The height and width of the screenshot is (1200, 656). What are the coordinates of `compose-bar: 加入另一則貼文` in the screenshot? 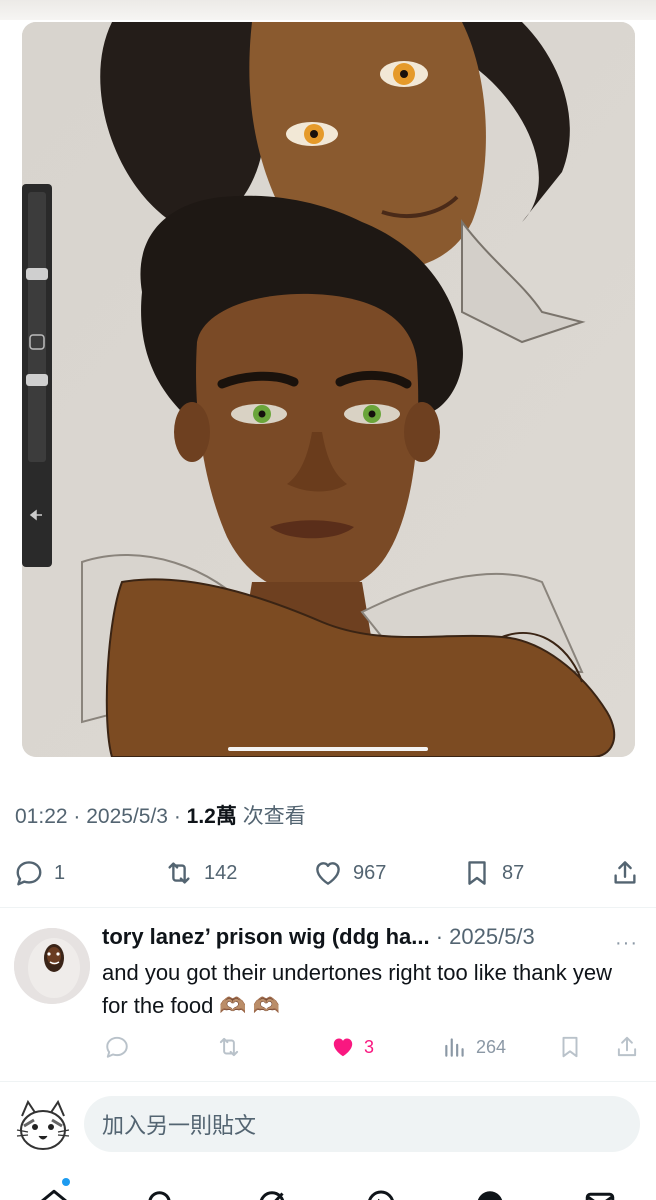 It's located at (328, 1127).